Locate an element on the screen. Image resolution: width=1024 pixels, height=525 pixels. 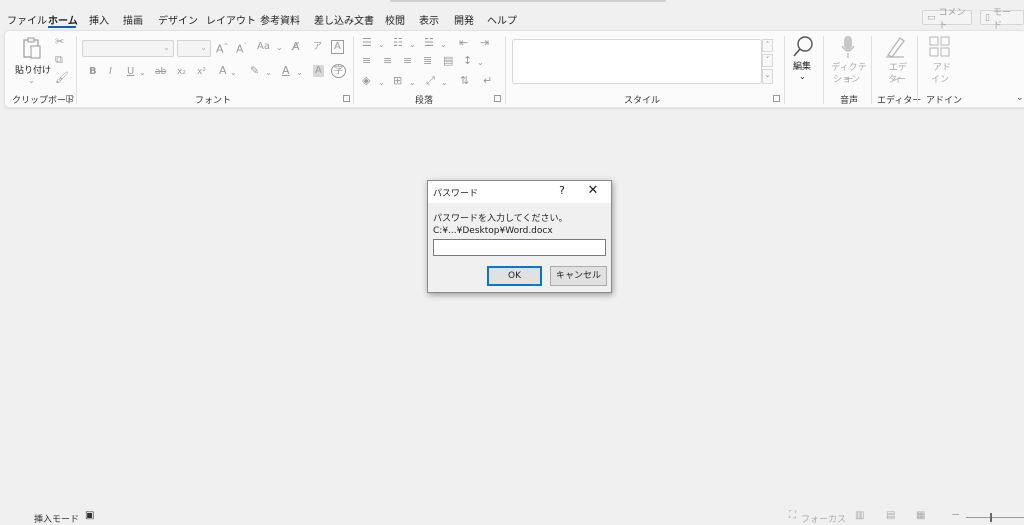
dictate-button: ディクテー ション is located at coordinates (848, 60).